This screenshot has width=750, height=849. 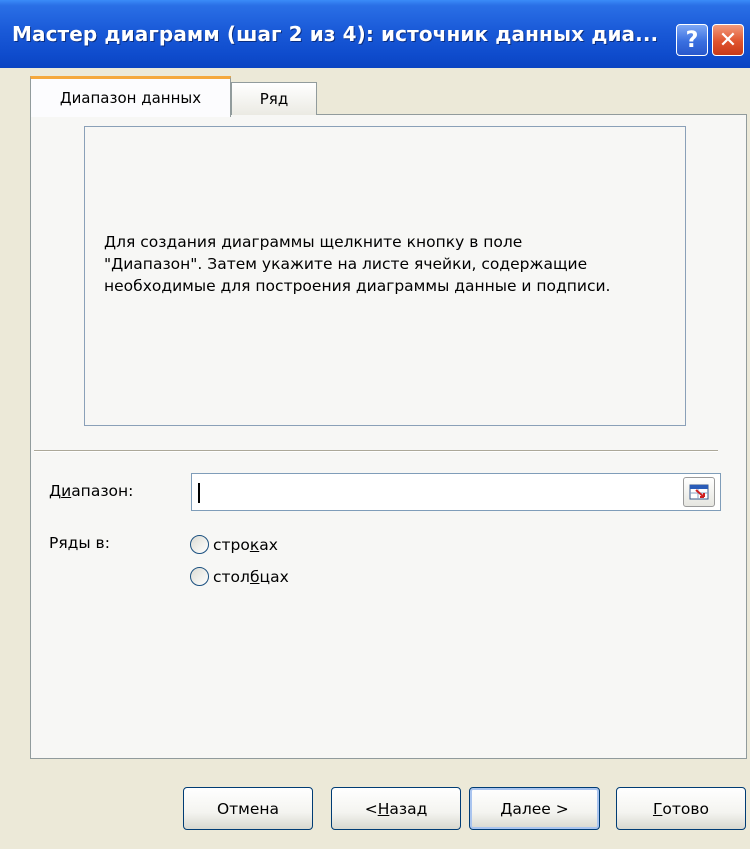 I want to click on close-icon: ✕, so click(x=728, y=40).